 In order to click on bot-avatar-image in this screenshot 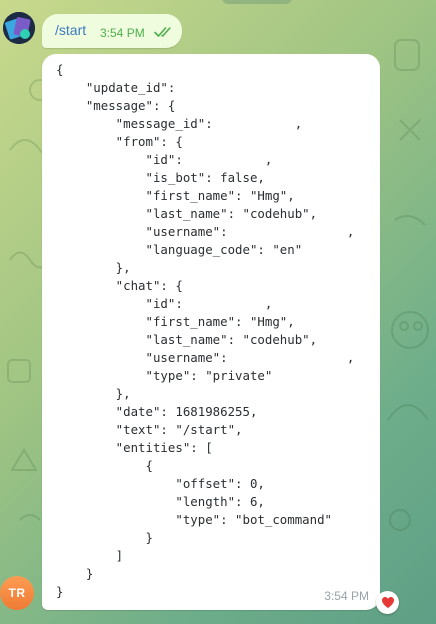, I will do `click(19, 28)`.